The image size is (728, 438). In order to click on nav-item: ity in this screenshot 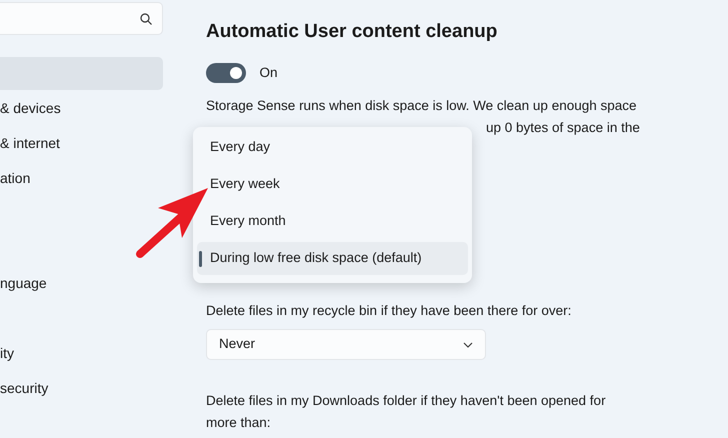, I will do `click(81, 353)`.